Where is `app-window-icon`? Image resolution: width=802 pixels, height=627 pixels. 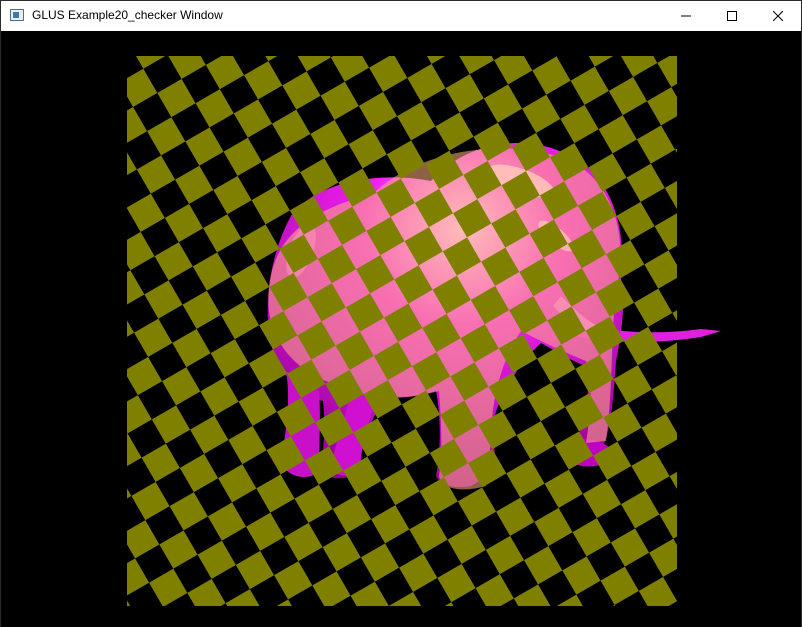 app-window-icon is located at coordinates (17, 15).